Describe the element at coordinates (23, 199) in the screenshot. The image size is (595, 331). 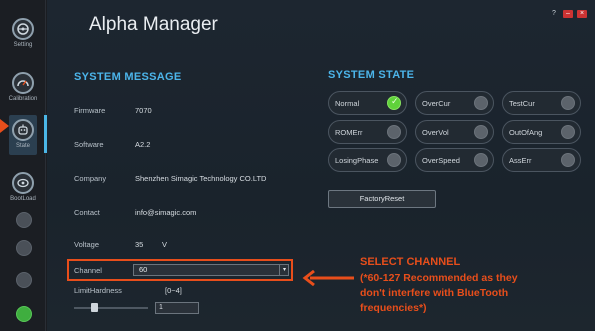
I see `sidebar-item-label: BootLoad` at that location.